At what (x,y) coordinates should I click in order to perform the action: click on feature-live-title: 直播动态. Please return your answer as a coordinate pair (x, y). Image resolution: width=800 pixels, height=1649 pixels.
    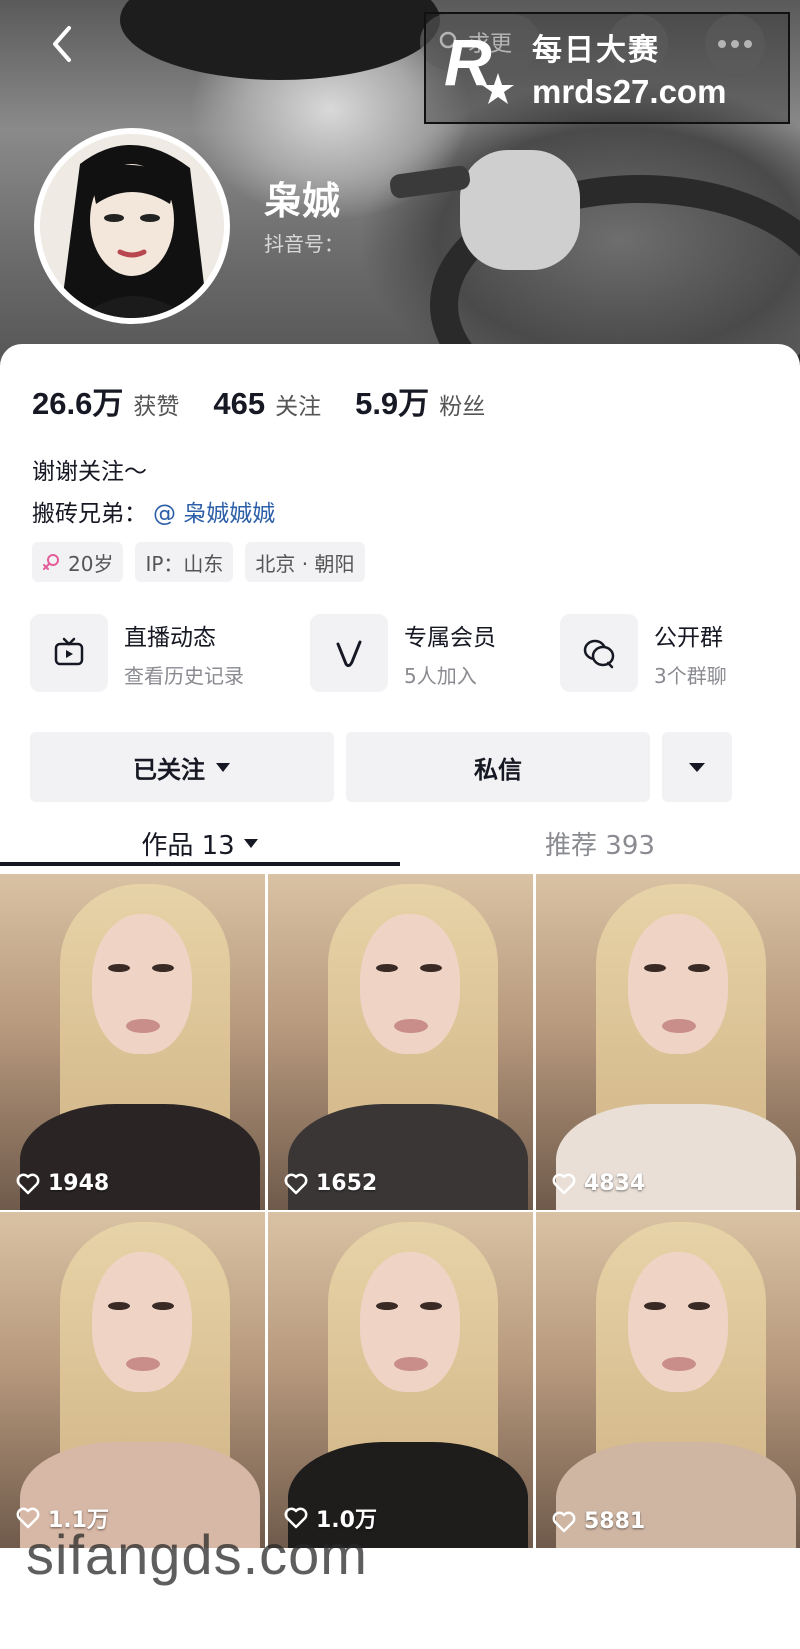
    Looking at the image, I should click on (170, 637).